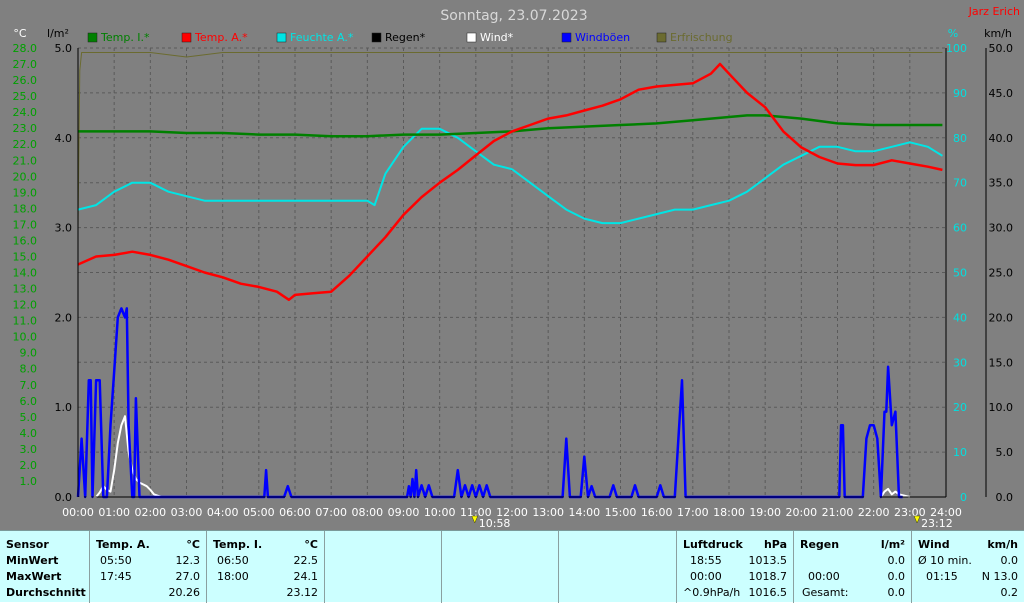 This screenshot has height=603, width=1024. What do you see at coordinates (223, 512) in the screenshot?
I see `x-tick-label: 04:00` at bounding box center [223, 512].